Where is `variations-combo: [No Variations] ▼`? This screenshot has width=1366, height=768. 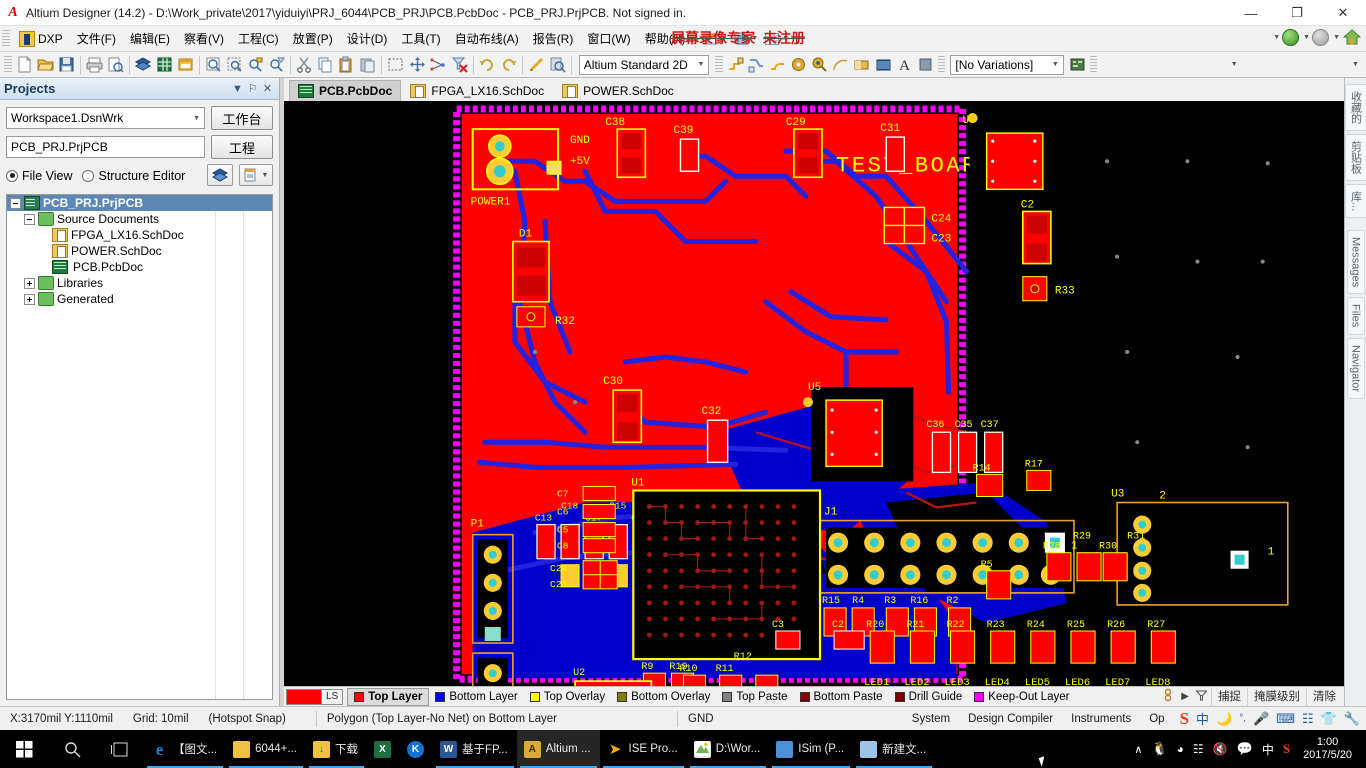 variations-combo: [No Variations] ▼ is located at coordinates (1007, 64).